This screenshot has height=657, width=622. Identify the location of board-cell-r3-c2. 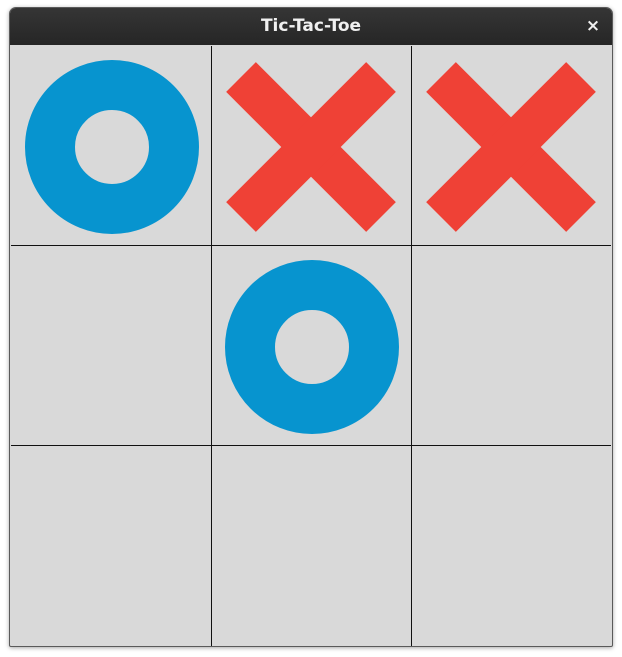
(311, 546).